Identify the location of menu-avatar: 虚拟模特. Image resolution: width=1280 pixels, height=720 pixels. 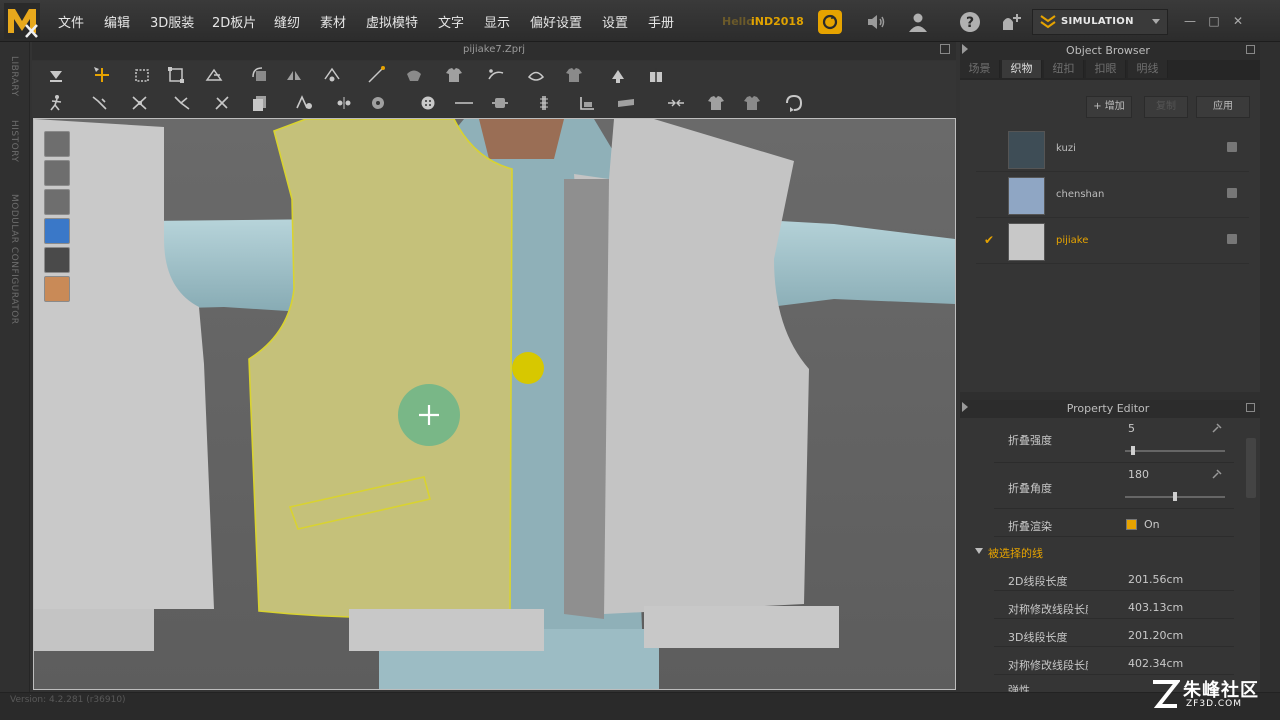
(392, 21).